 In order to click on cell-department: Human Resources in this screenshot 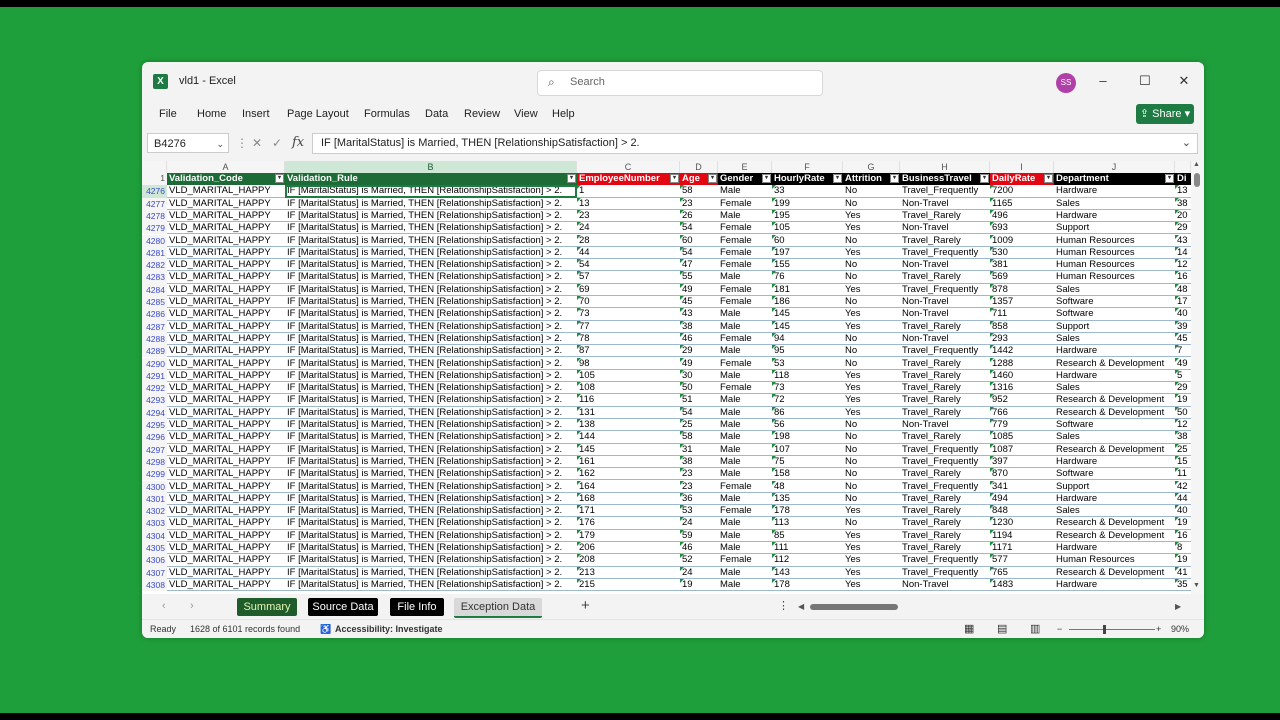, I will do `click(1114, 241)`.